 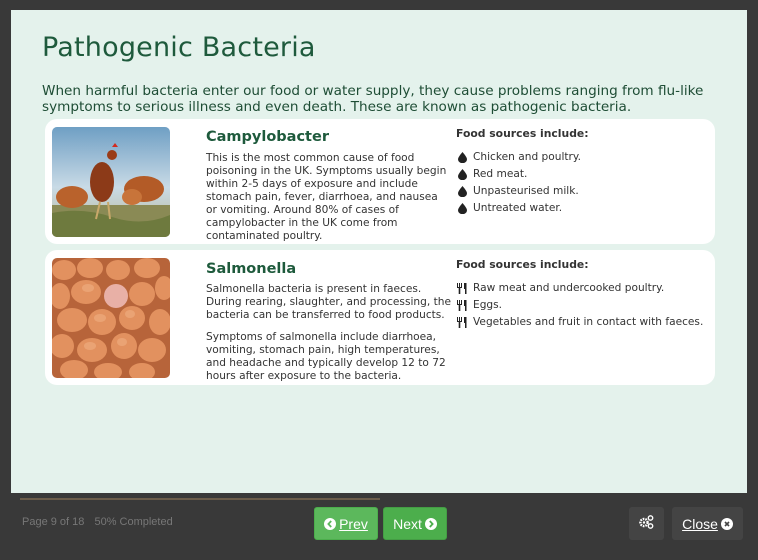 I want to click on gears-icon, so click(x=646, y=523).